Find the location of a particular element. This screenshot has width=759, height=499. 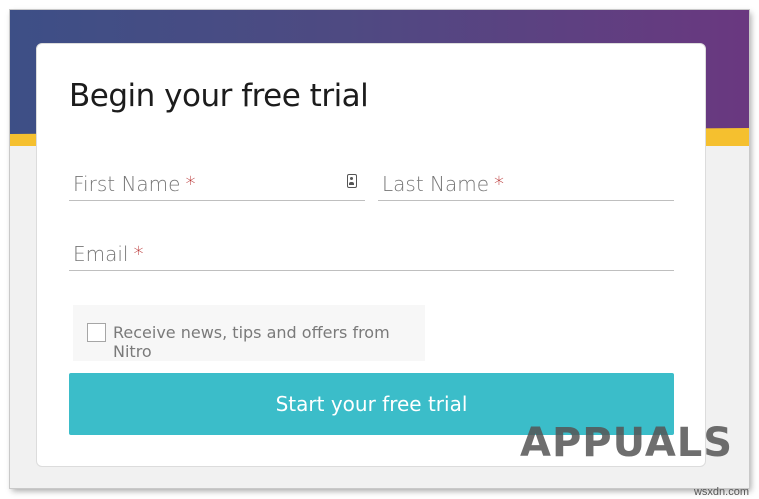

contact-card-icon is located at coordinates (352, 181).